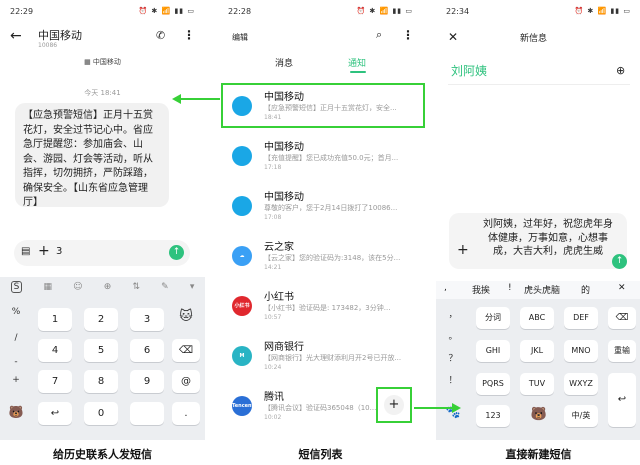  What do you see at coordinates (16, 362) in the screenshot?
I see `side-key-minus: -` at bounding box center [16, 362].